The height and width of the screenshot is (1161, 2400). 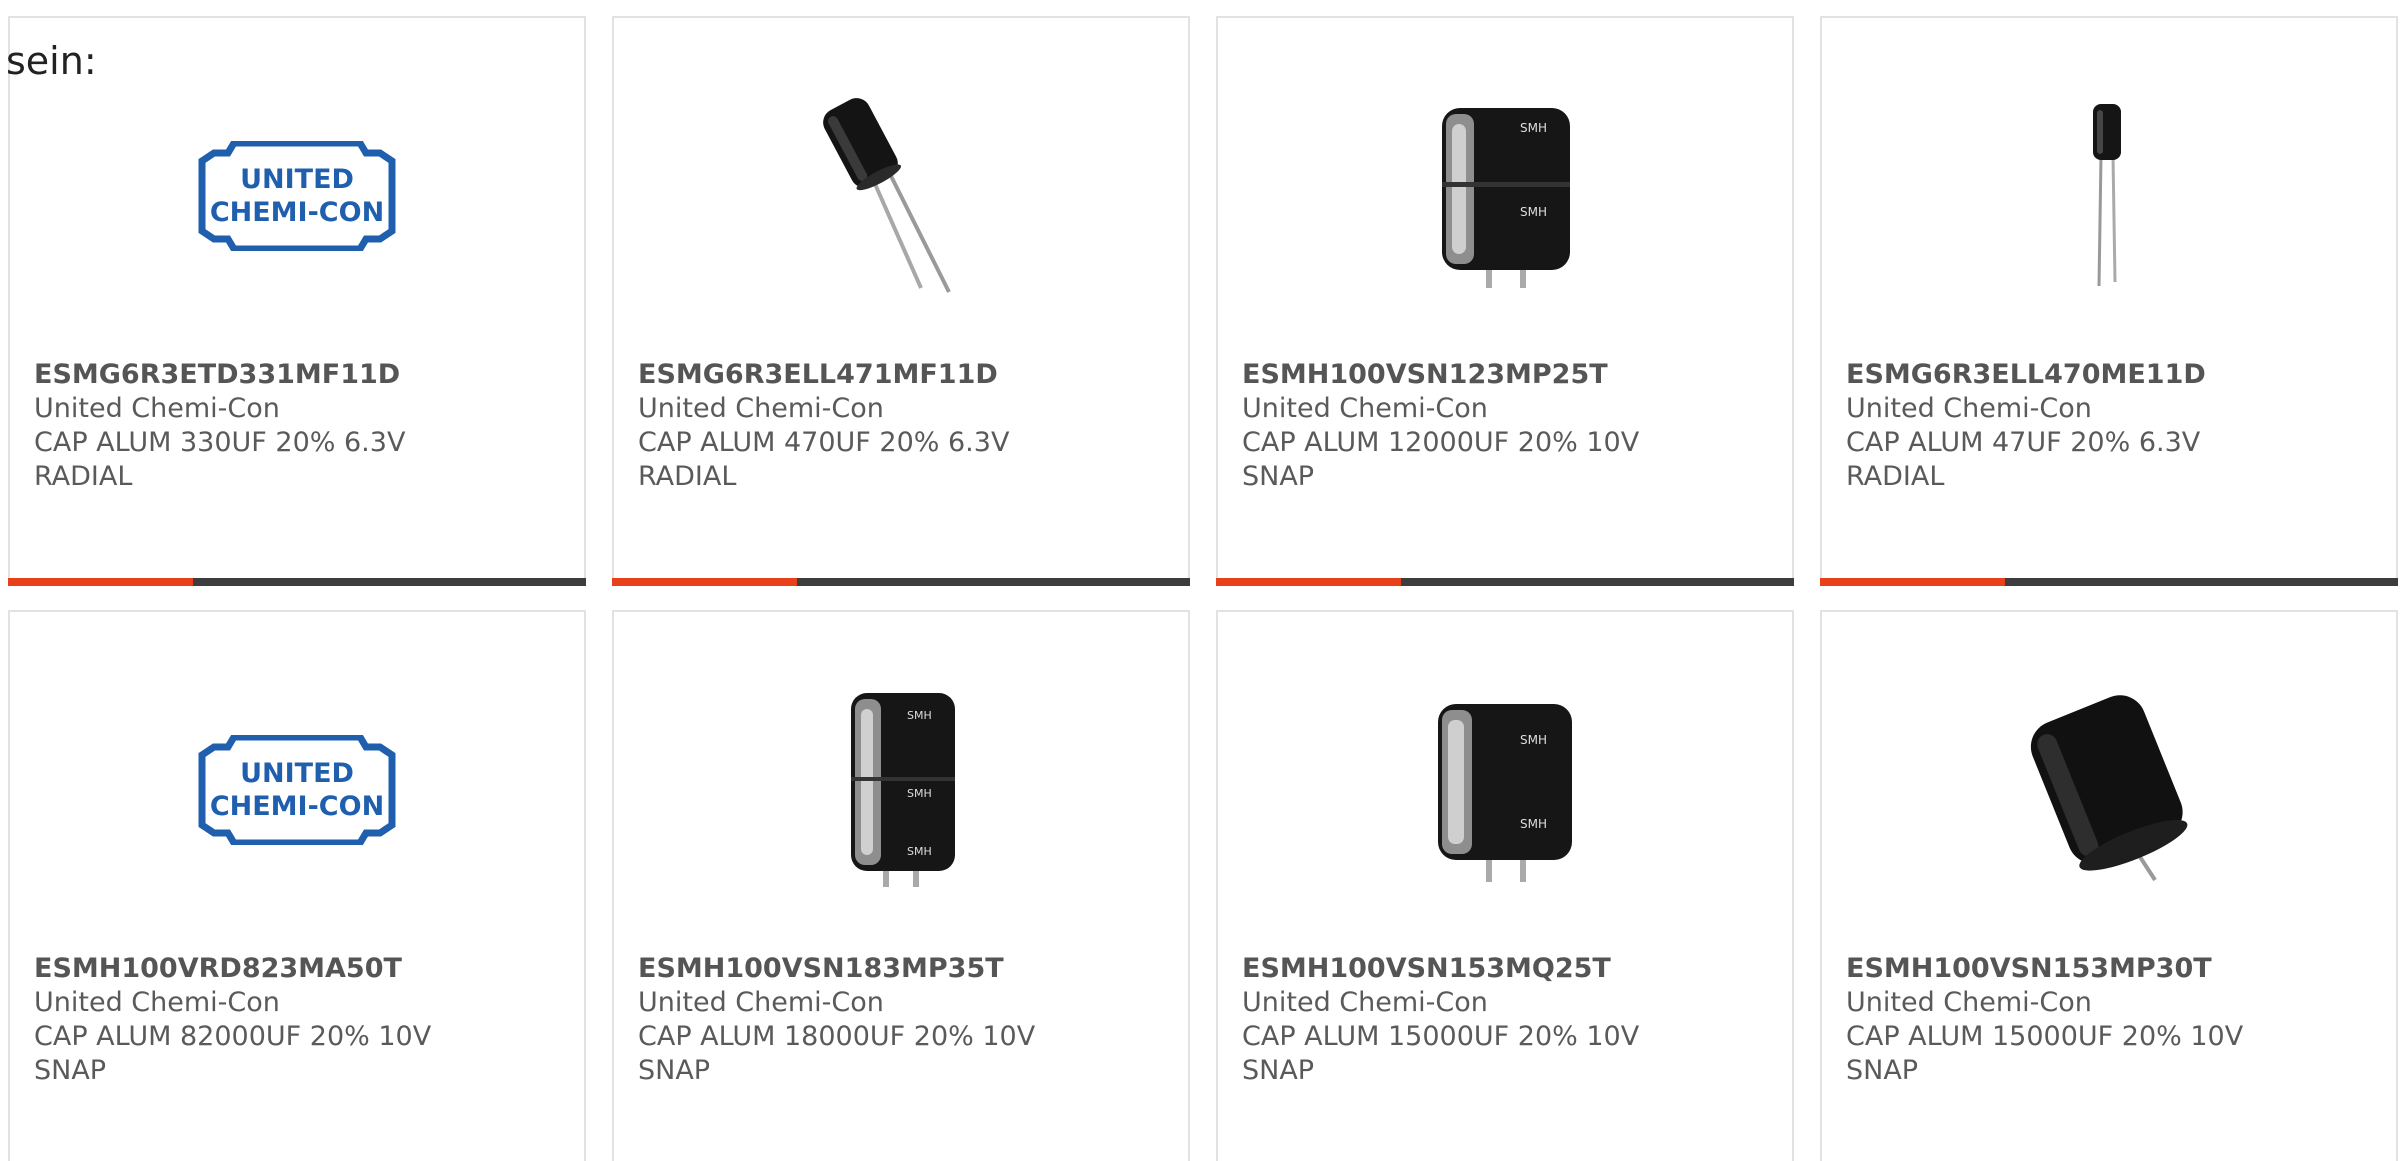 I want to click on part-number-link: ESMH100VSN183MP35T, so click(x=903, y=969).